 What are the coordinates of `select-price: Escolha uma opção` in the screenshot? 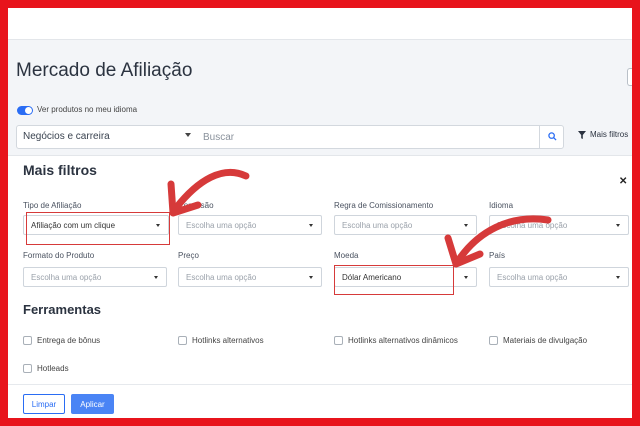 It's located at (250, 277).